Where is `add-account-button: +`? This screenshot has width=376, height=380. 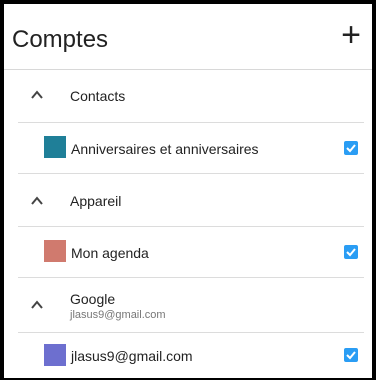
add-account-button: + is located at coordinates (351, 35).